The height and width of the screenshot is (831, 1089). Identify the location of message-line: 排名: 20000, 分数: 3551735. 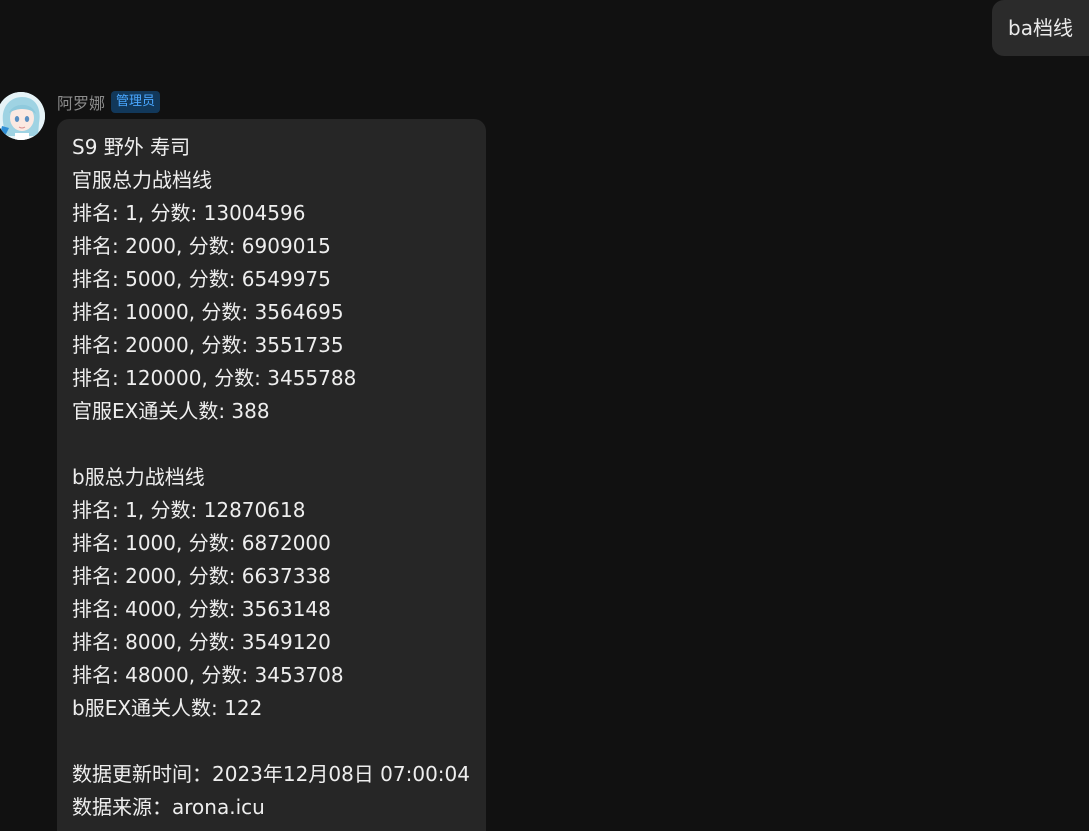
(208, 345).